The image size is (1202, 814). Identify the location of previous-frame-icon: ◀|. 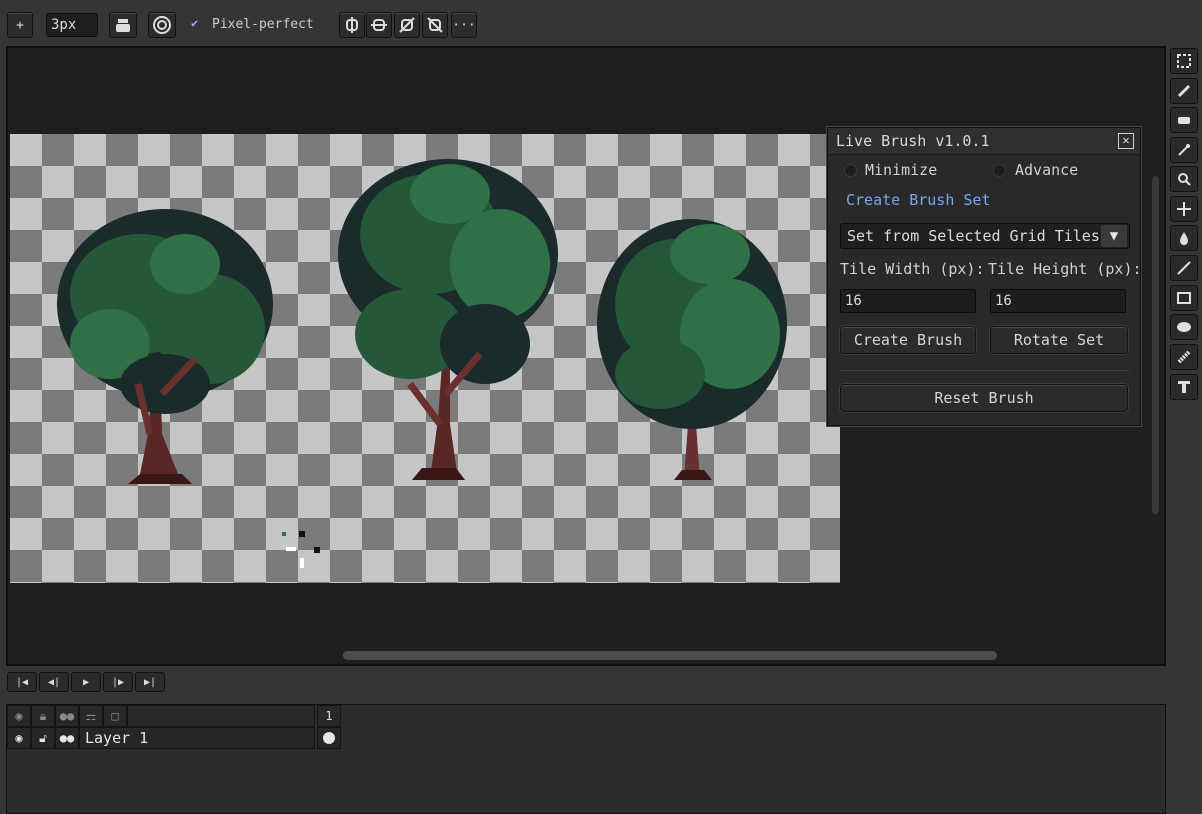
(54, 682).